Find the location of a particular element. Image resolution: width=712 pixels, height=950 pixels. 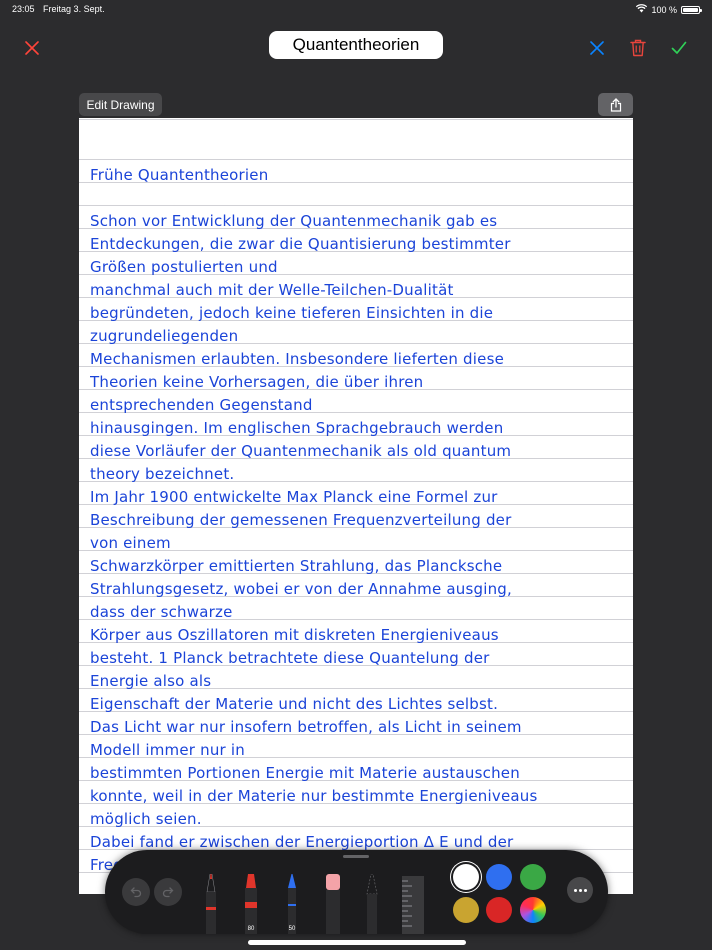

trash-icon is located at coordinates (638, 48).